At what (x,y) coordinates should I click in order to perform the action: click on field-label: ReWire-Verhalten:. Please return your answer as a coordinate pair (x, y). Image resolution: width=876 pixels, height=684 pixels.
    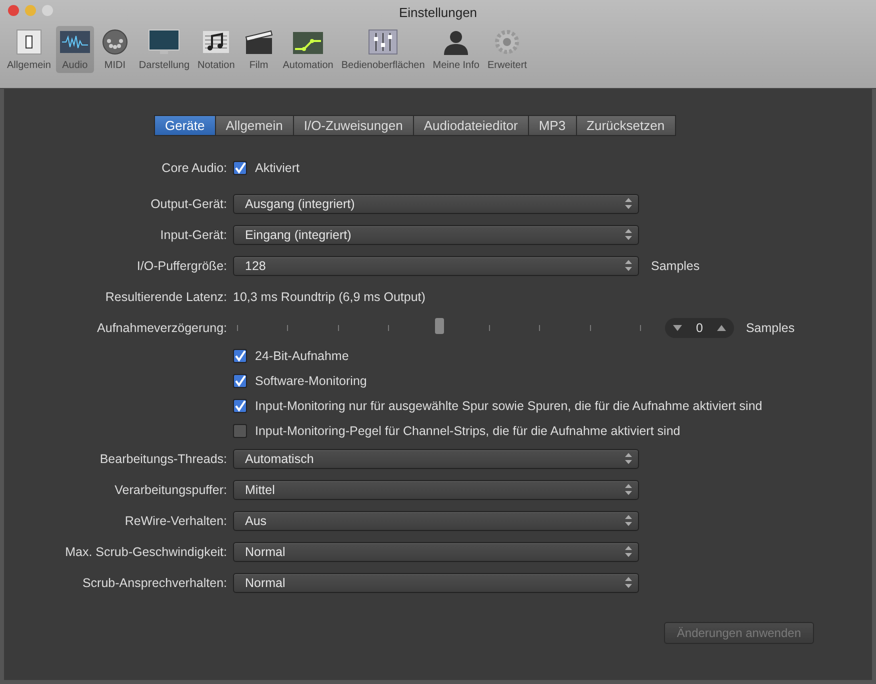
    Looking at the image, I should click on (175, 521).